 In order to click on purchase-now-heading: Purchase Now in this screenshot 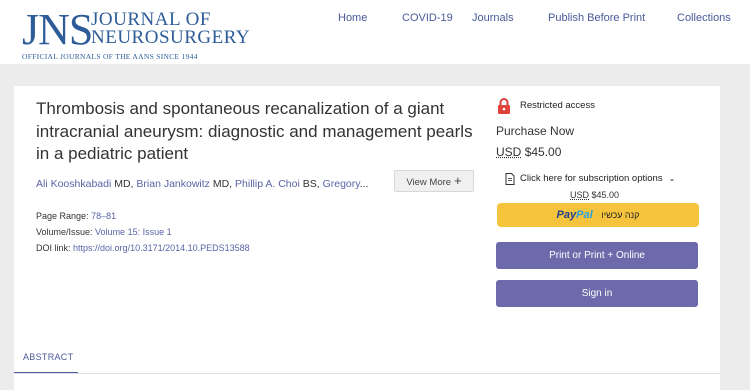, I will do `click(535, 131)`.